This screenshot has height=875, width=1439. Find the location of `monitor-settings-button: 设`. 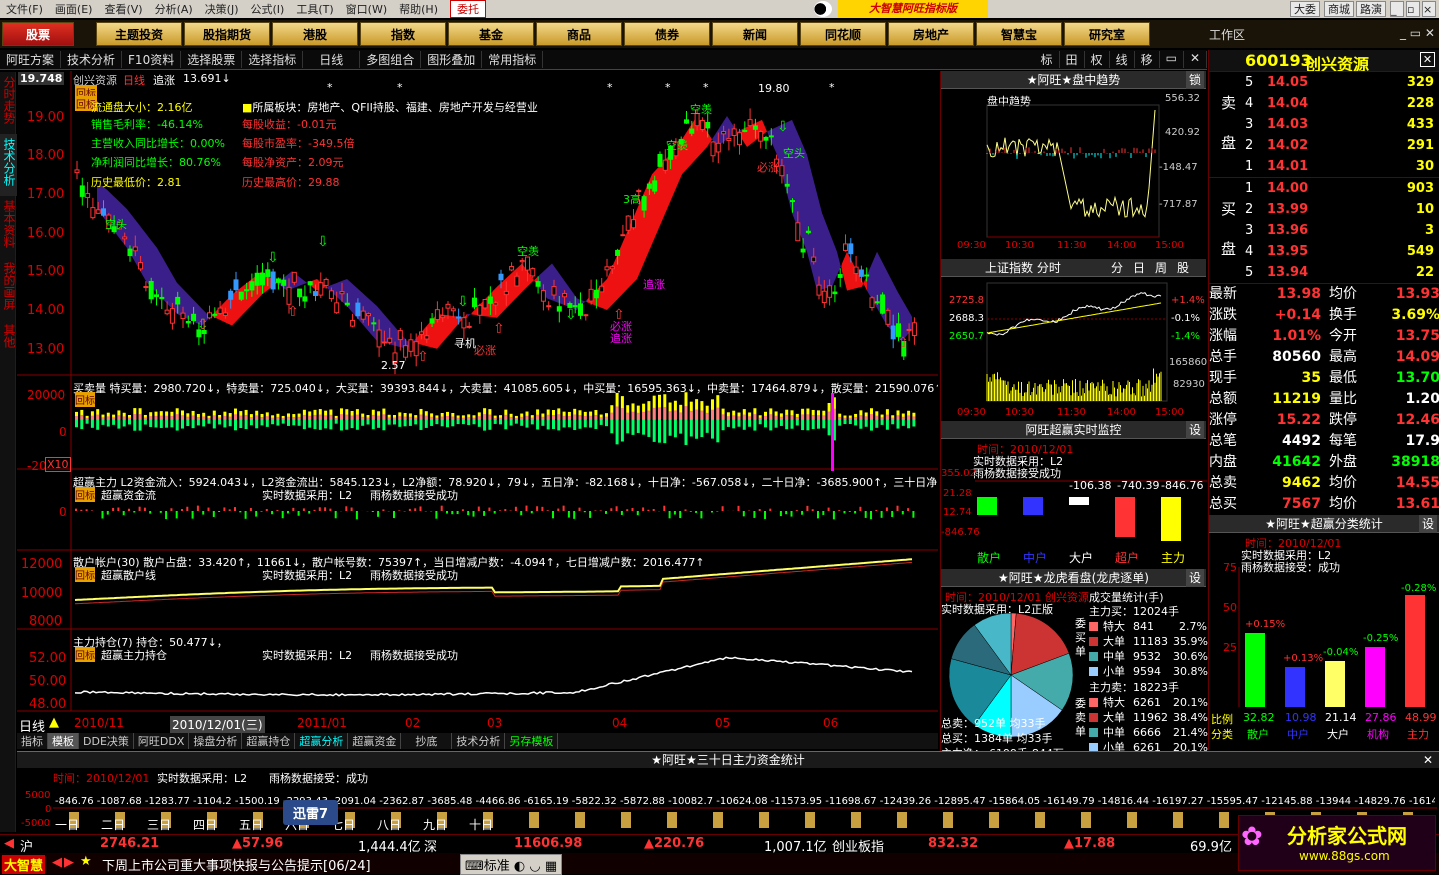

monitor-settings-button: 设 is located at coordinates (1195, 430).